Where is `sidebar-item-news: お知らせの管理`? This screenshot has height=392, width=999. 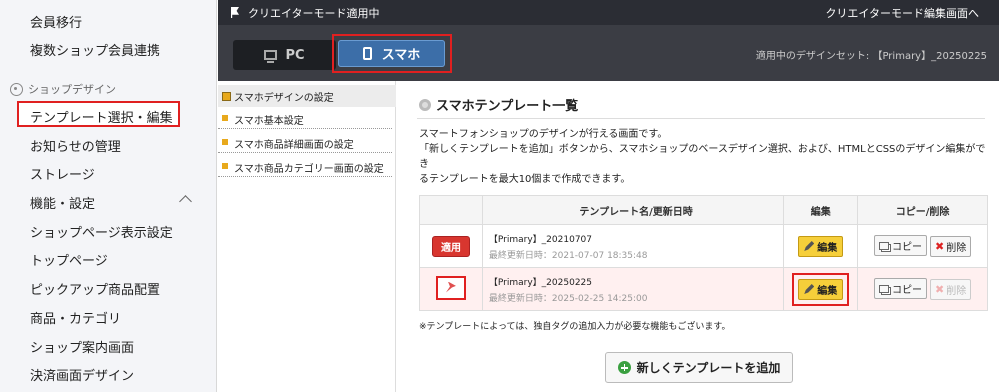
sidebar-item-news: お知らせの管理 is located at coordinates (75, 145).